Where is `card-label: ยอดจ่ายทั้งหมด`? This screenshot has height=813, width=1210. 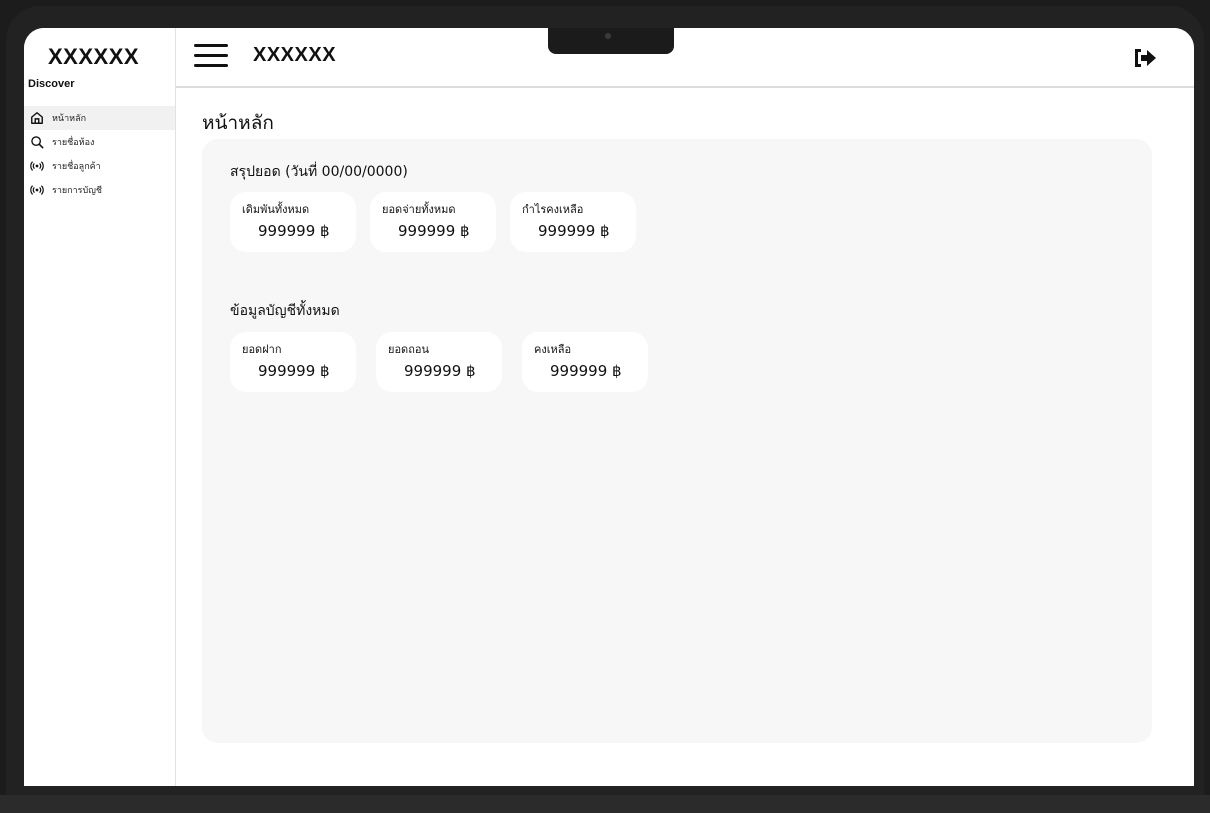
card-label: ยอดจ่ายทั้งหมด is located at coordinates (419, 209).